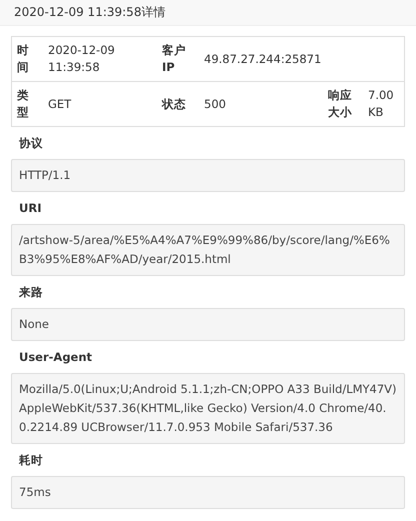 The image size is (416, 521). I want to click on table-label: 状态, so click(173, 104).